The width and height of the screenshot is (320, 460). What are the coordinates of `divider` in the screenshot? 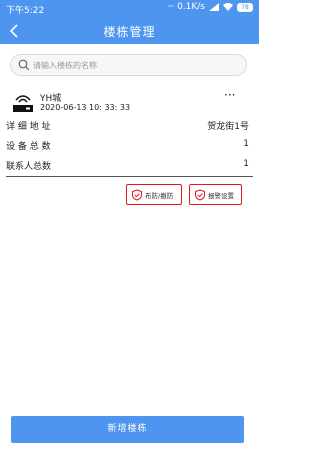 It's located at (129, 176).